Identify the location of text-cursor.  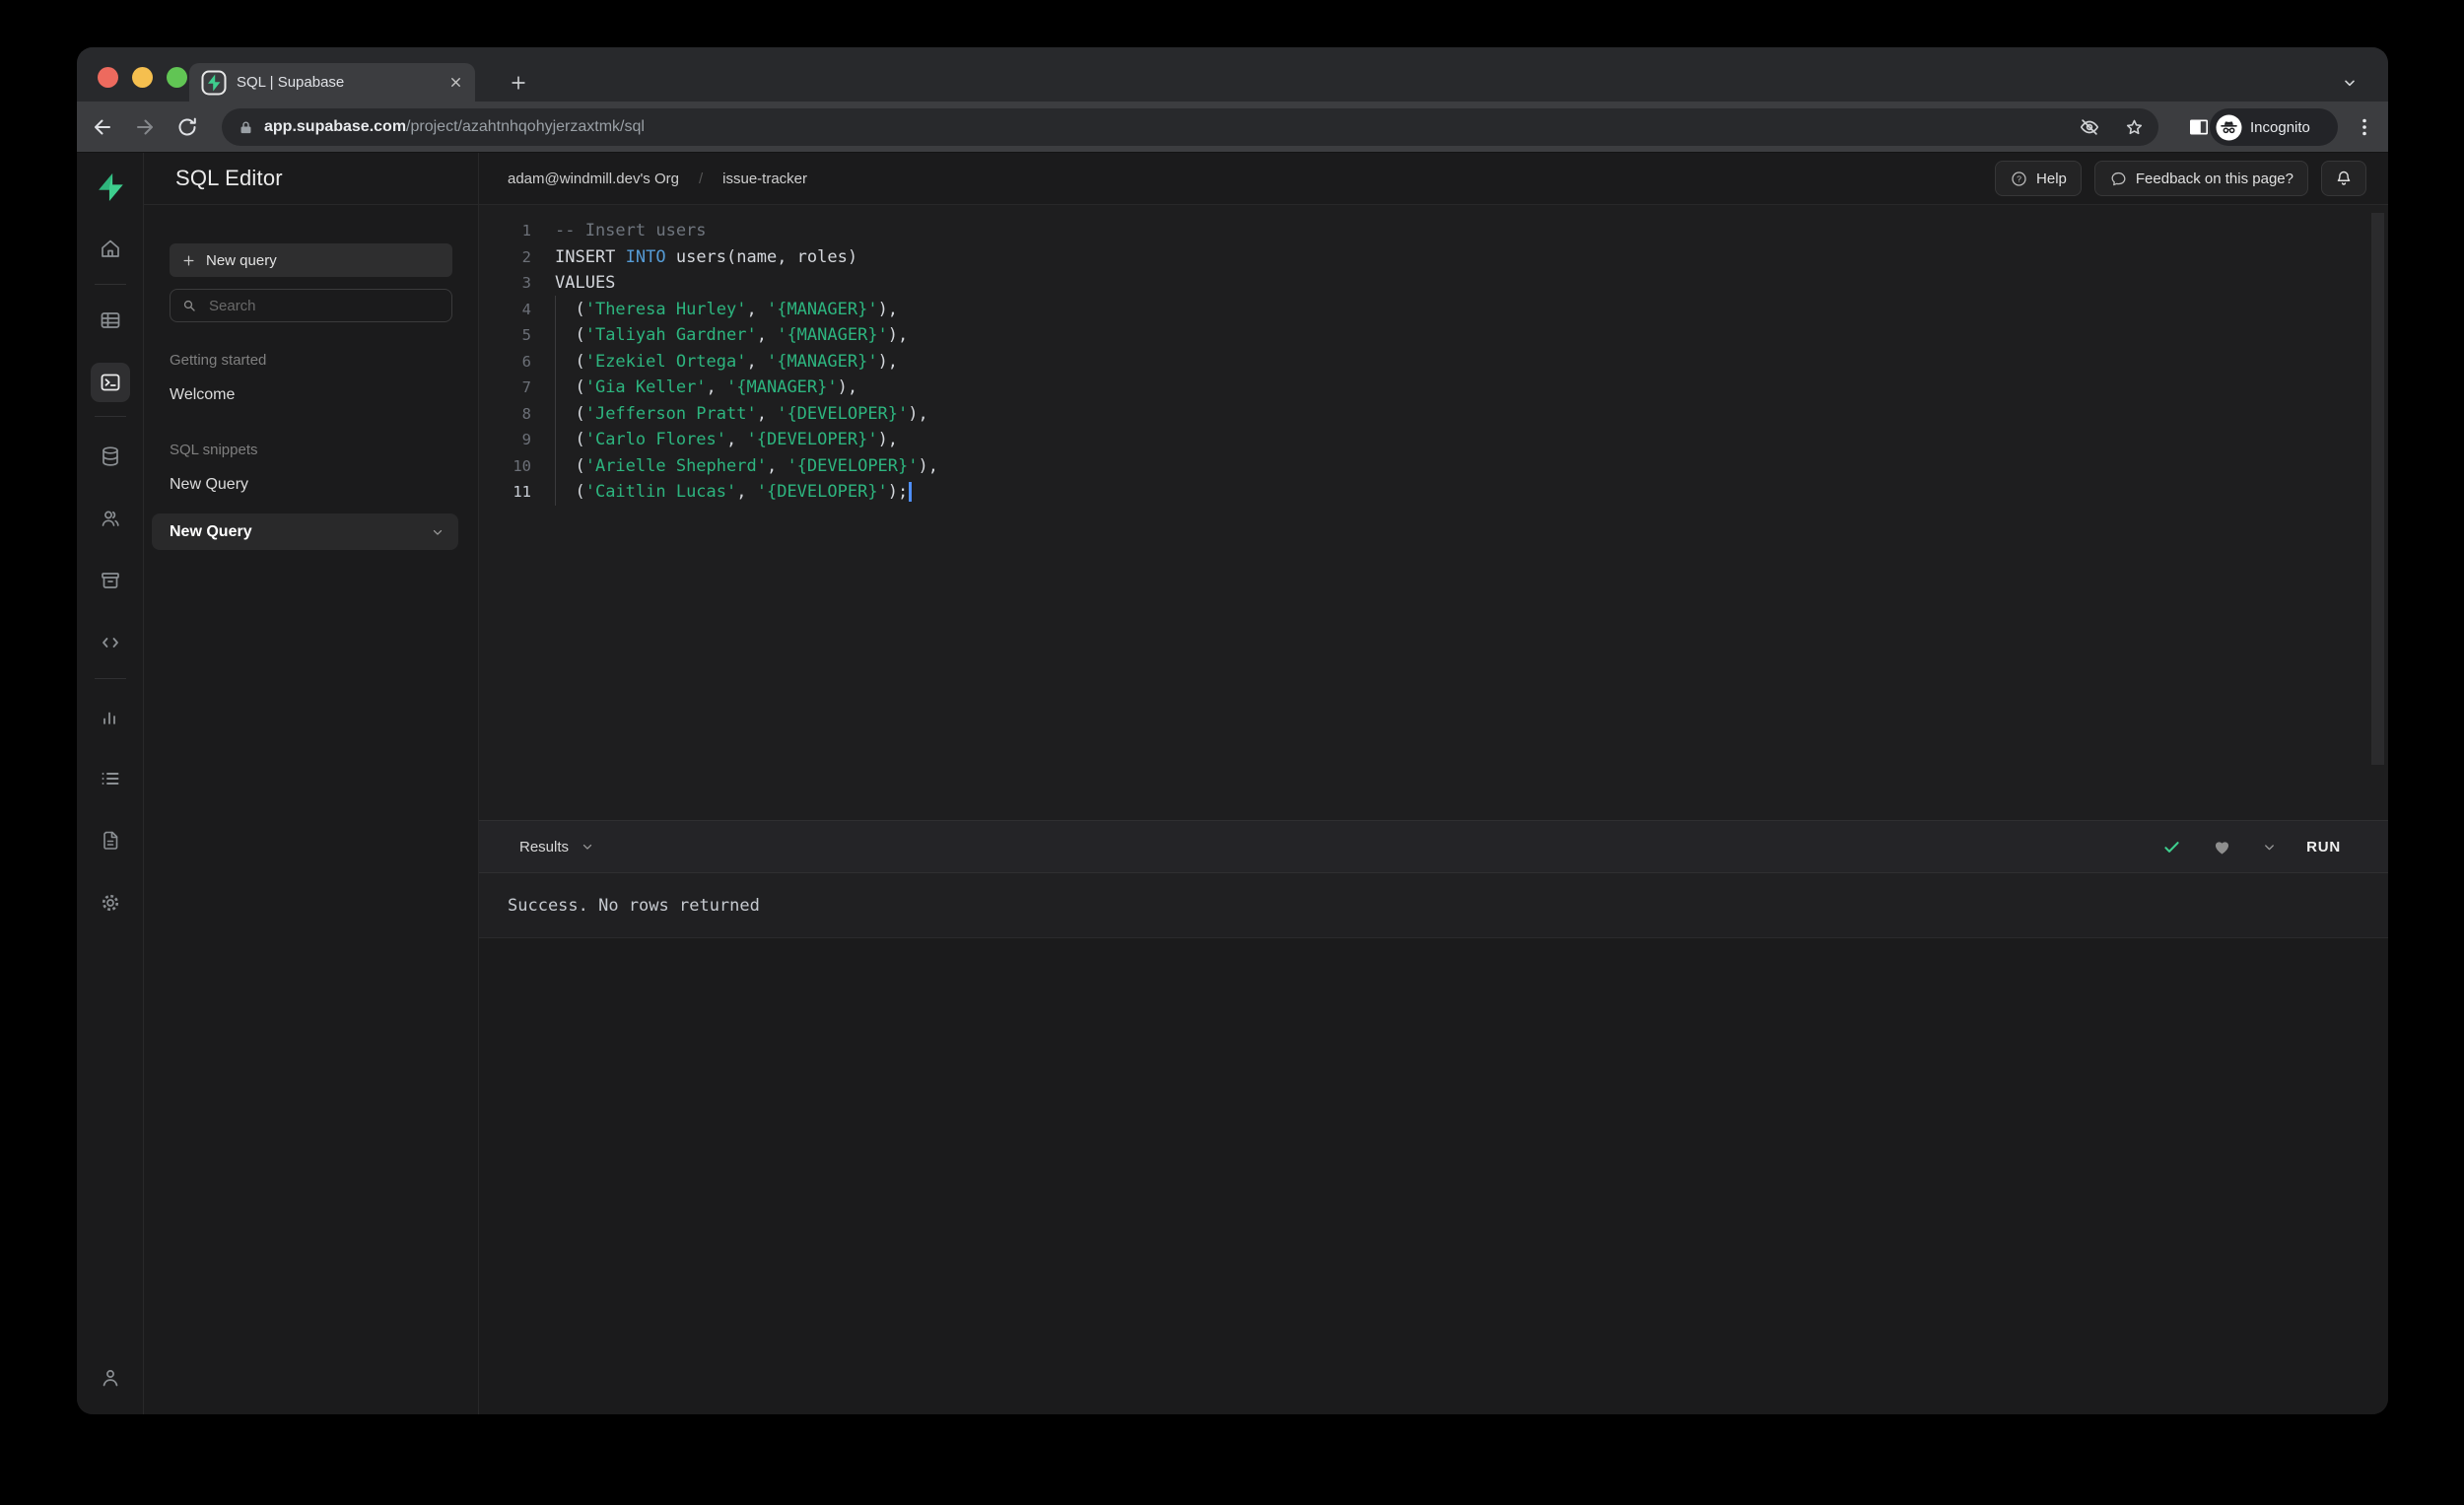
(910, 492).